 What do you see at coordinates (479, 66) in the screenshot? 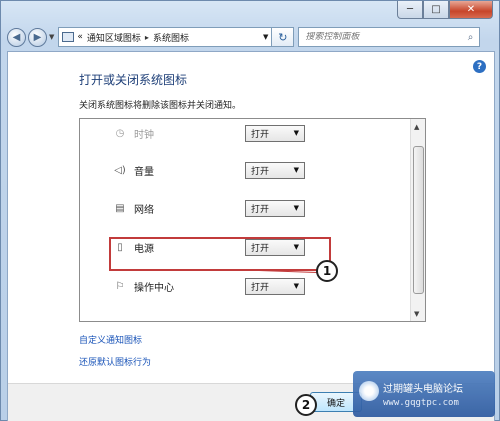
I see `help-icon: ?` at bounding box center [479, 66].